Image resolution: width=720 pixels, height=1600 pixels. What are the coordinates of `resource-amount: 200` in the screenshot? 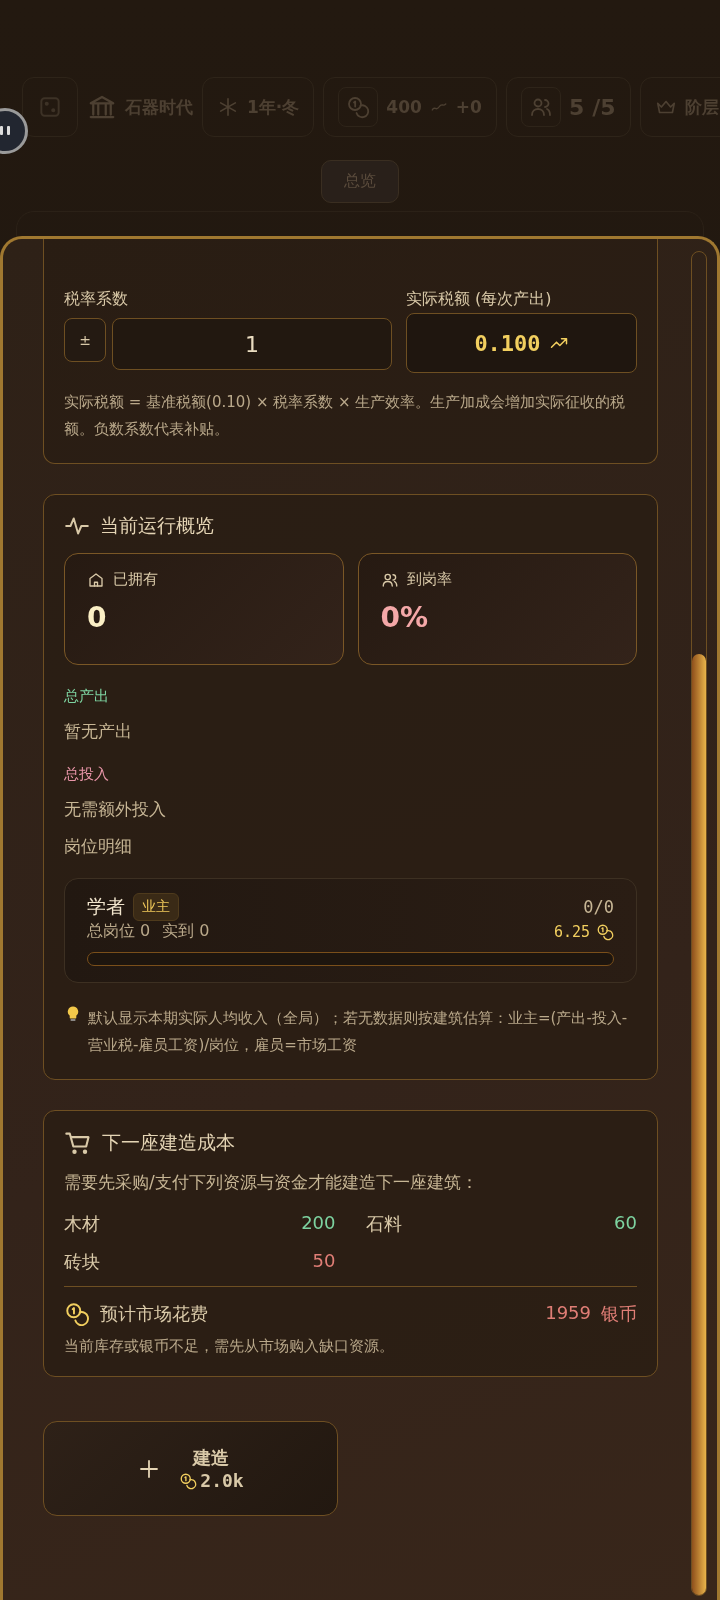 It's located at (318, 1223).